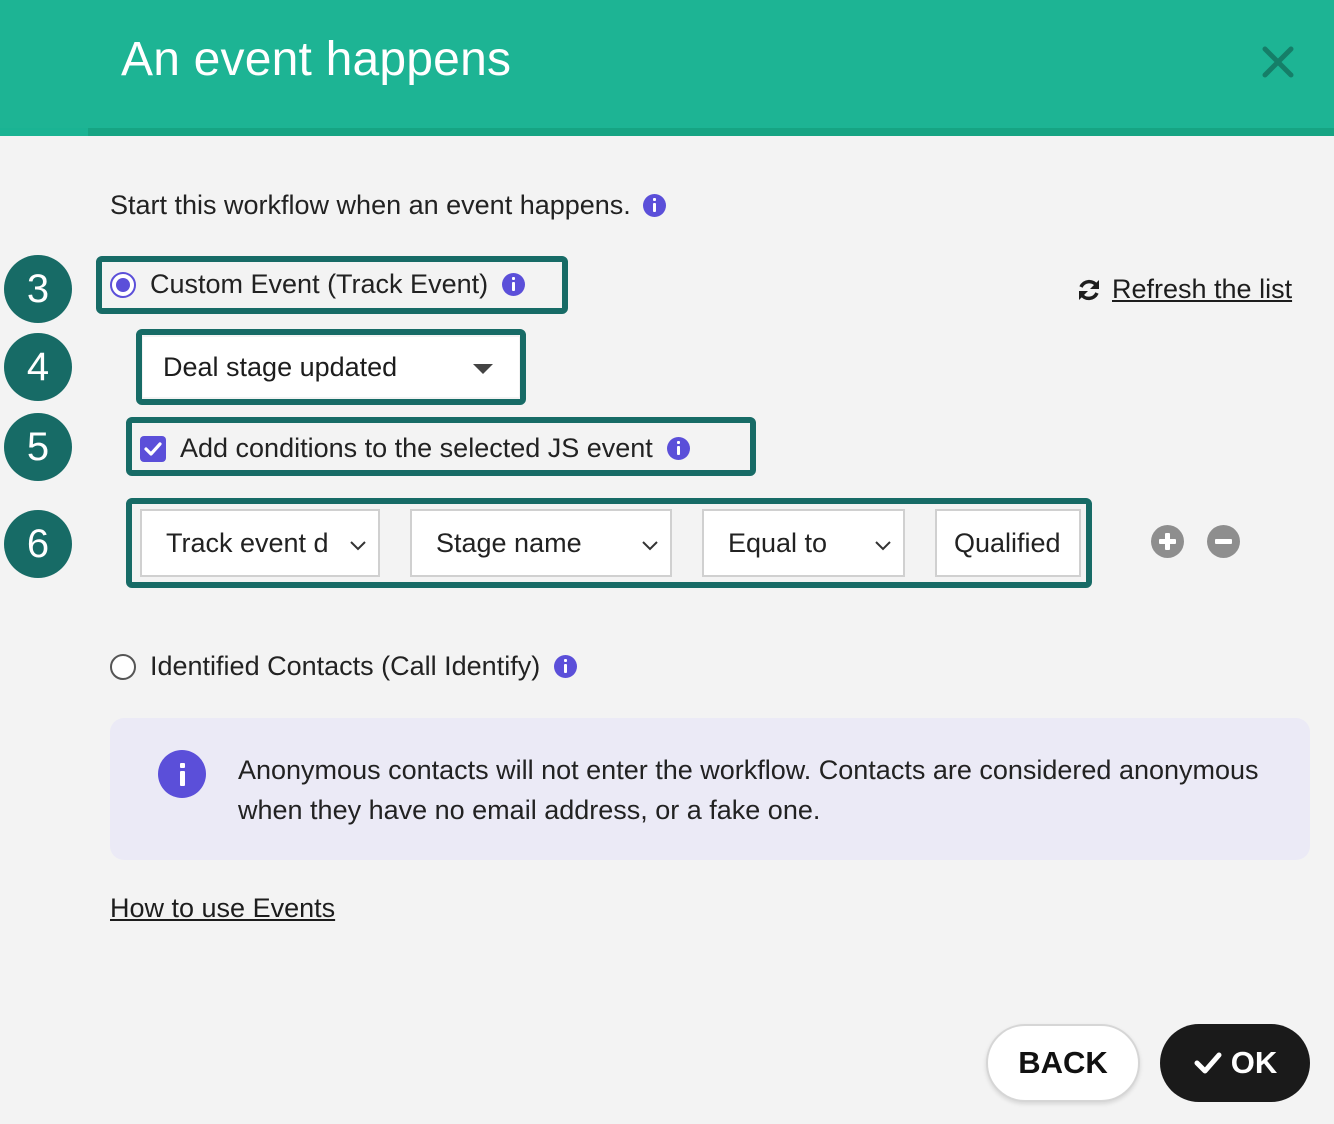 Image resolution: width=1334 pixels, height=1124 pixels. I want to click on event-dropdown: Deal stage updated, so click(331, 367).